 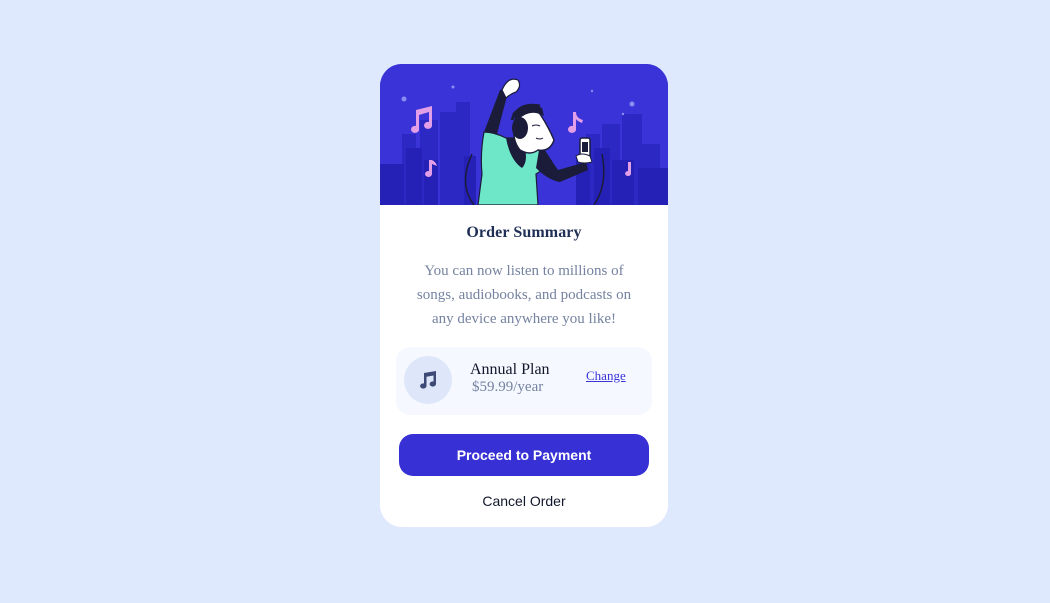 I want to click on proceed-to-payment-button: Proceed to Payment, so click(x=524, y=455).